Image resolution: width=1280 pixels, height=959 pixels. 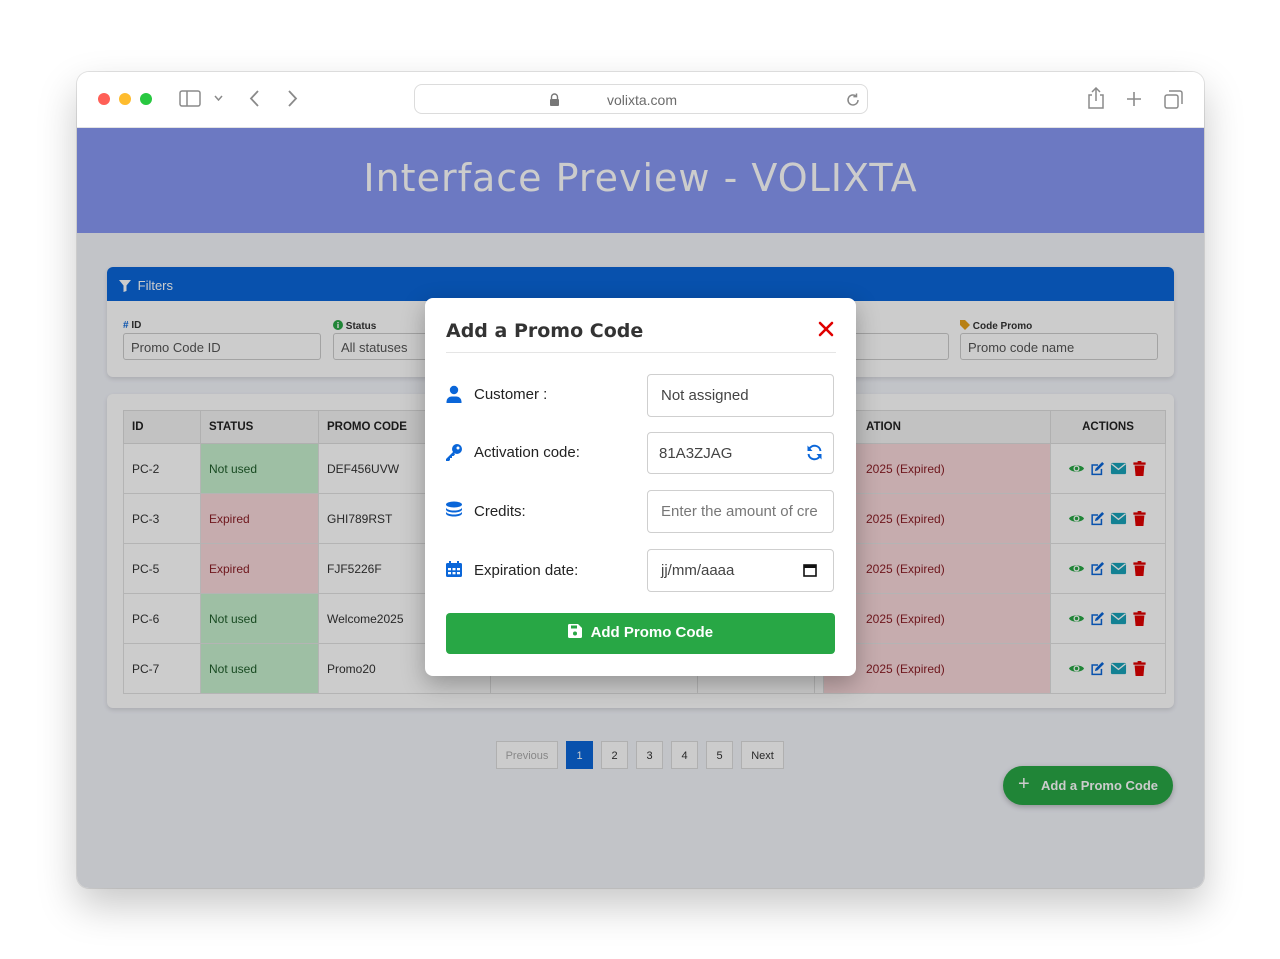 What do you see at coordinates (454, 509) in the screenshot?
I see `coins-icon` at bounding box center [454, 509].